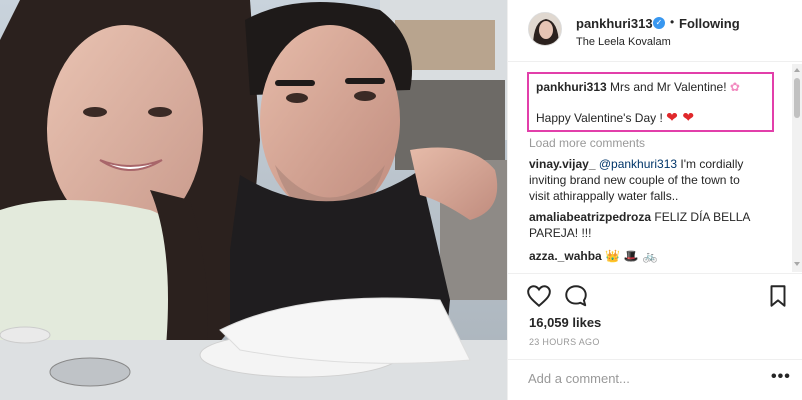 The image size is (802, 400). Describe the element at coordinates (781, 377) in the screenshot. I see `more-options-icon: •••` at that location.